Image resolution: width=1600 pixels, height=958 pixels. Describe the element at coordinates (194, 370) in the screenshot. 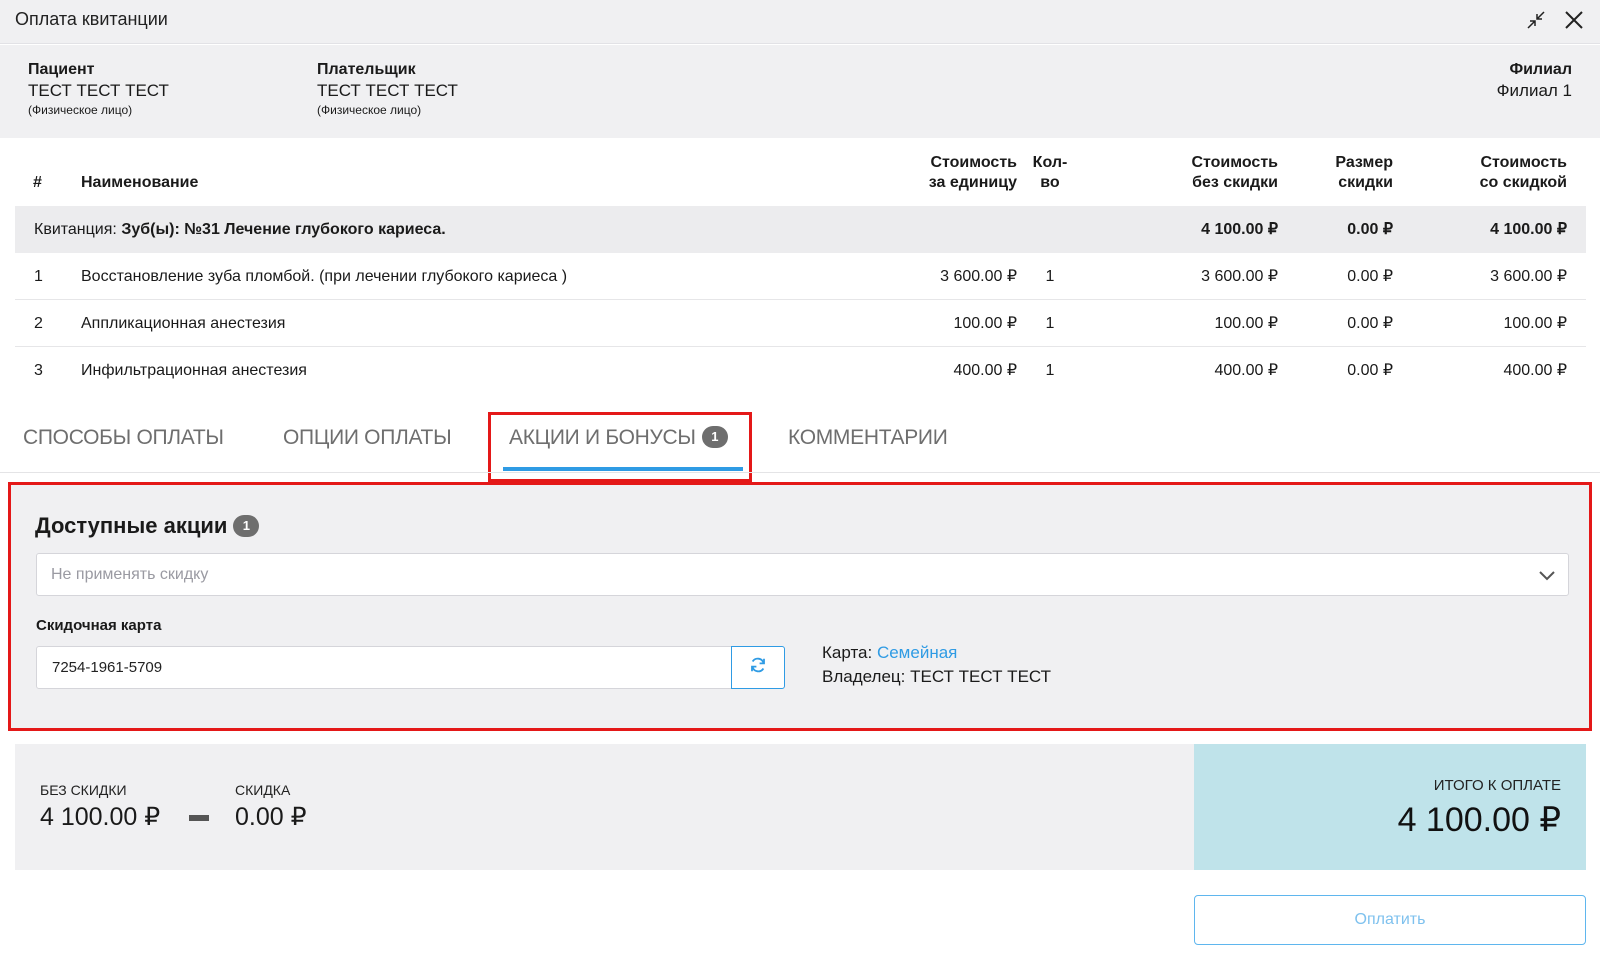

I see `row-name: Инфильтрационная анестезия` at that location.